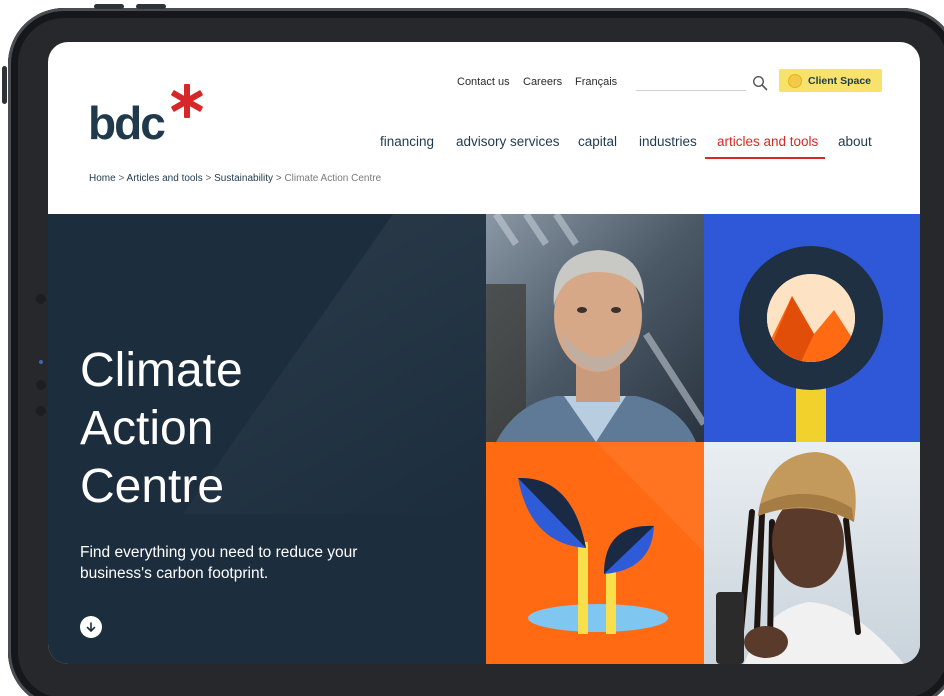 The height and width of the screenshot is (696, 944). Describe the element at coordinates (407, 141) in the screenshot. I see `nav-financing: financing` at that location.